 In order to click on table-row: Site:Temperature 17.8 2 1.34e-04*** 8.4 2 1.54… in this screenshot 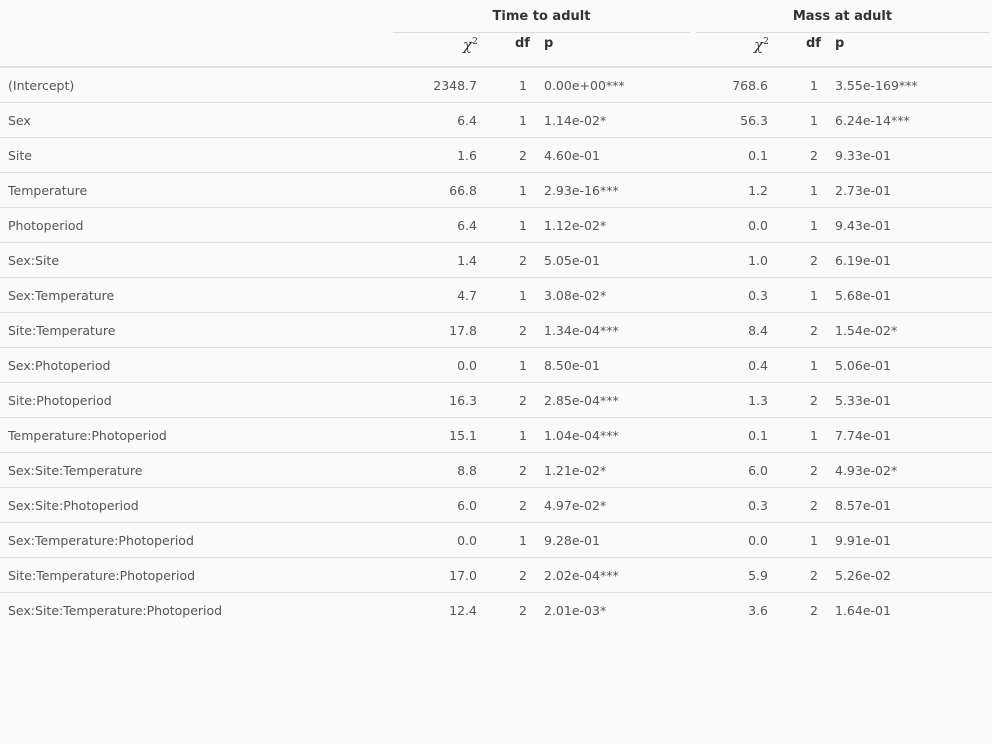, I will do `click(496, 330)`.